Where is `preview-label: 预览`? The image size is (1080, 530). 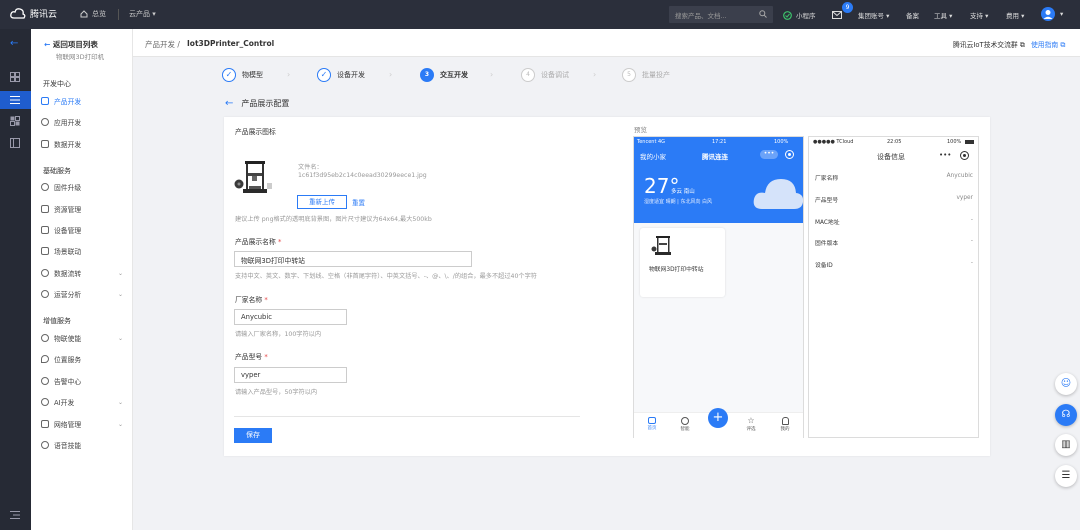
preview-label: 预览 is located at coordinates (640, 130).